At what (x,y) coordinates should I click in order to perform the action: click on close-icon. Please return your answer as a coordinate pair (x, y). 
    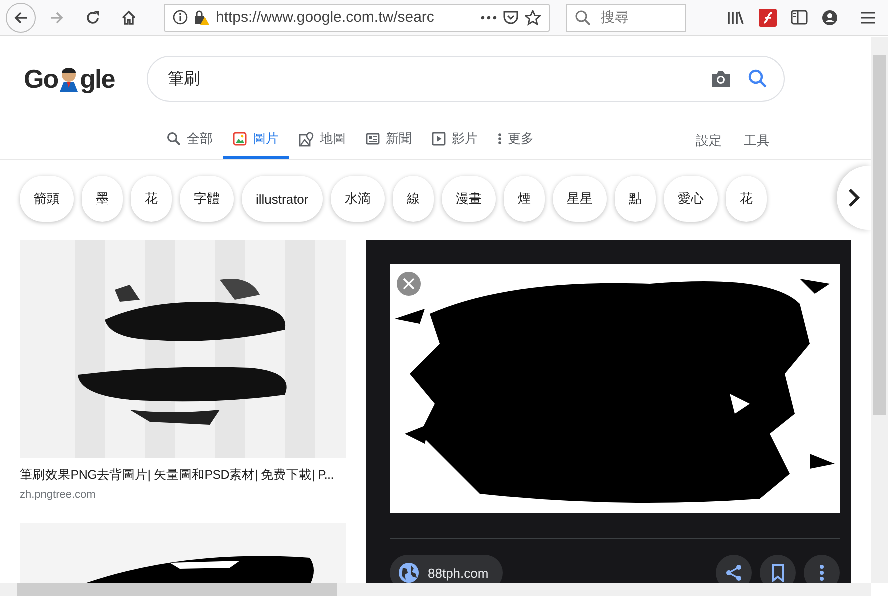
    Looking at the image, I should click on (409, 284).